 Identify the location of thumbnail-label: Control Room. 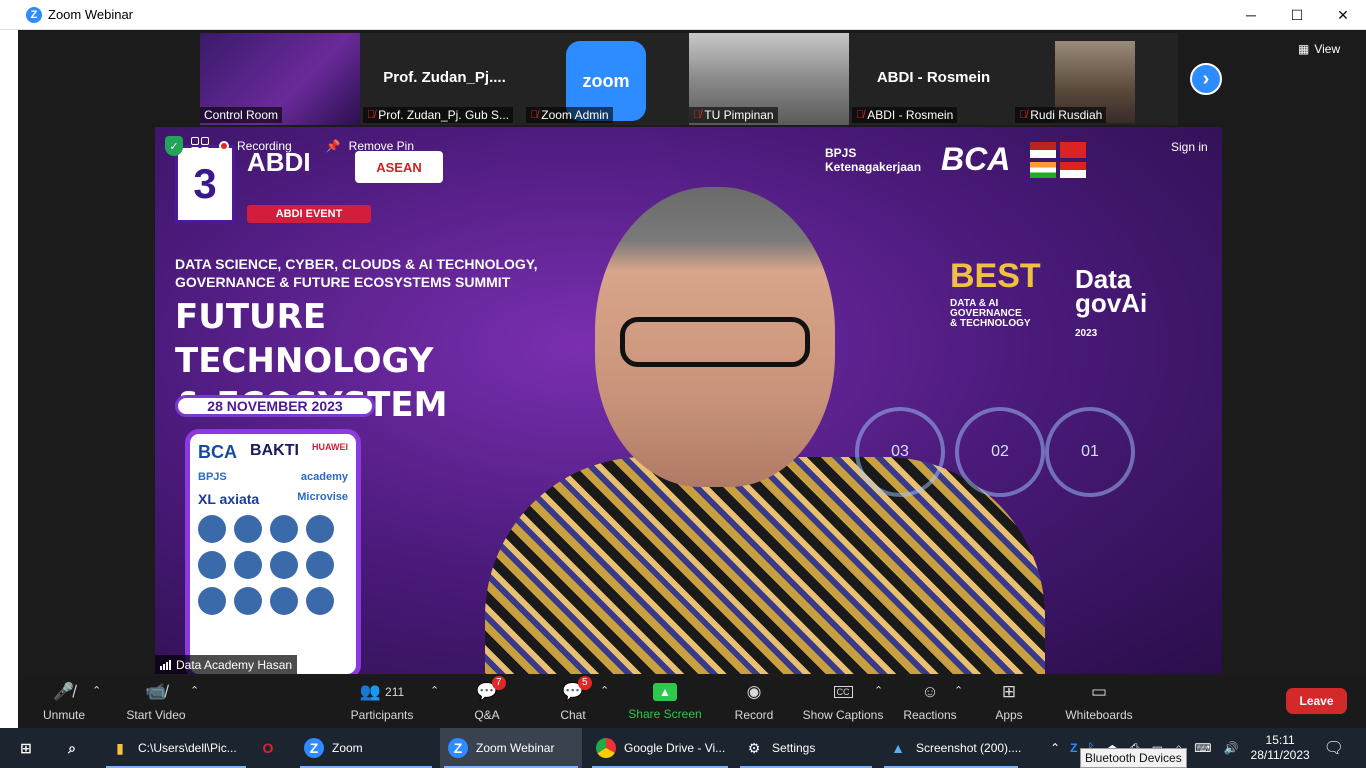
(241, 115).